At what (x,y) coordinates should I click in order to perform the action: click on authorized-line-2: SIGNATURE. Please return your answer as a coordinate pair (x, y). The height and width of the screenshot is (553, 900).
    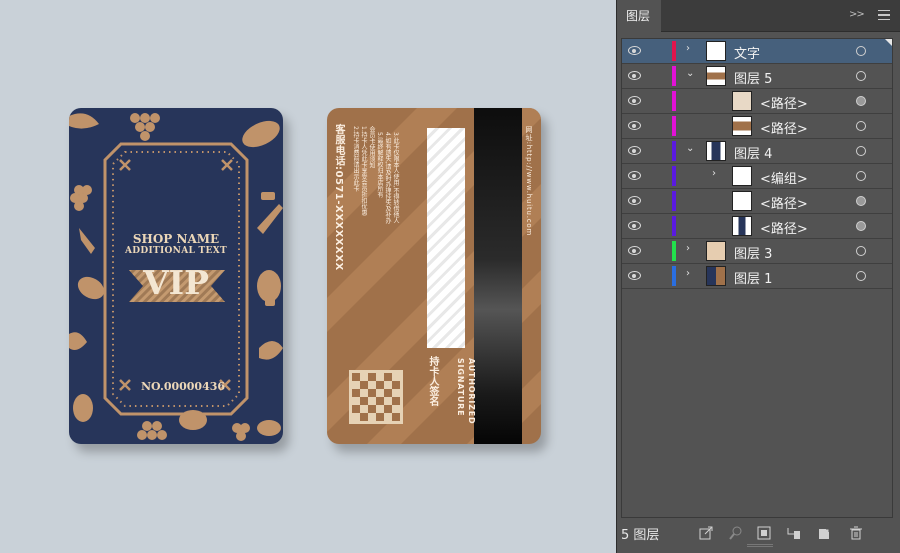
    Looking at the image, I should click on (460, 387).